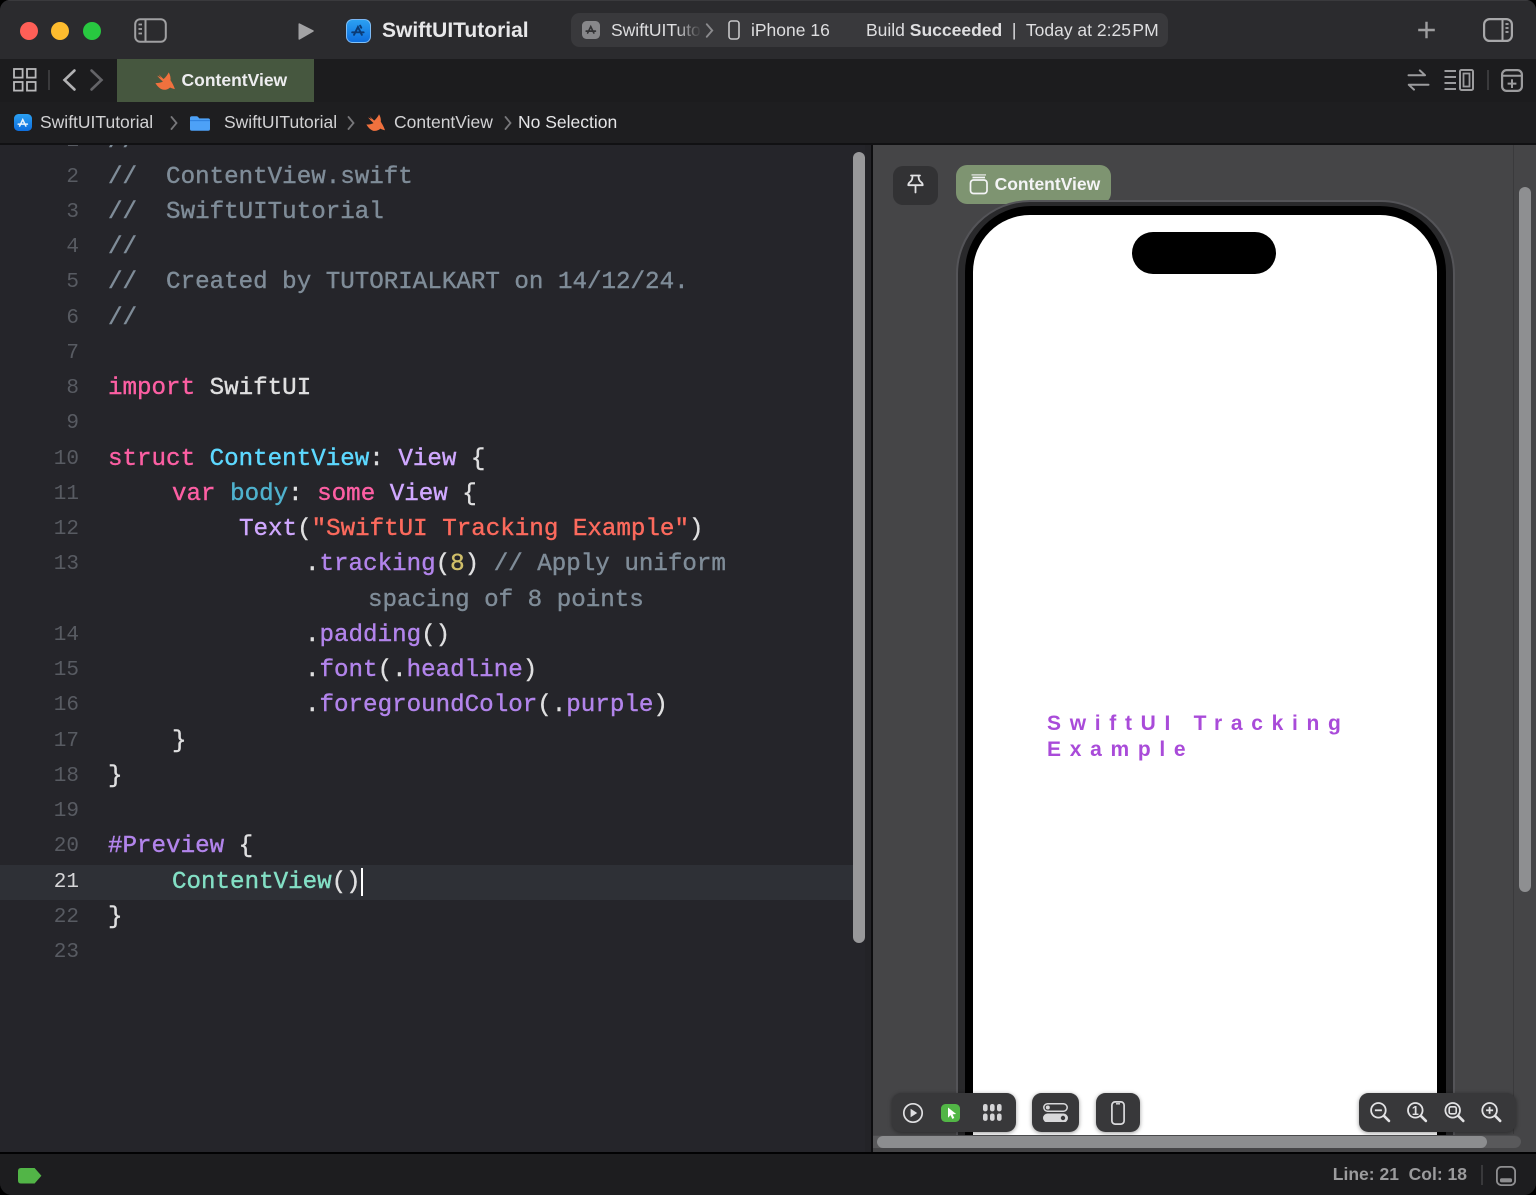 This screenshot has width=1536, height=1195. Describe the element at coordinates (1415, 1111) in the screenshot. I see `svg-text: 1` at that location.